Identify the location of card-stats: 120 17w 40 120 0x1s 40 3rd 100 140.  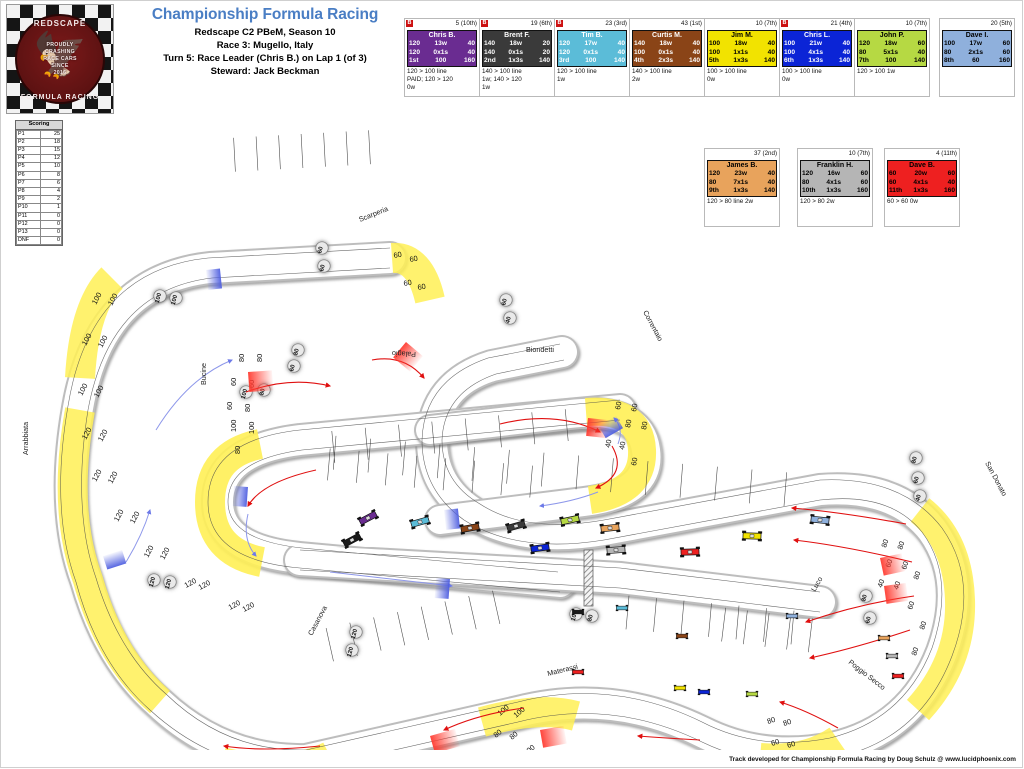
(592, 53).